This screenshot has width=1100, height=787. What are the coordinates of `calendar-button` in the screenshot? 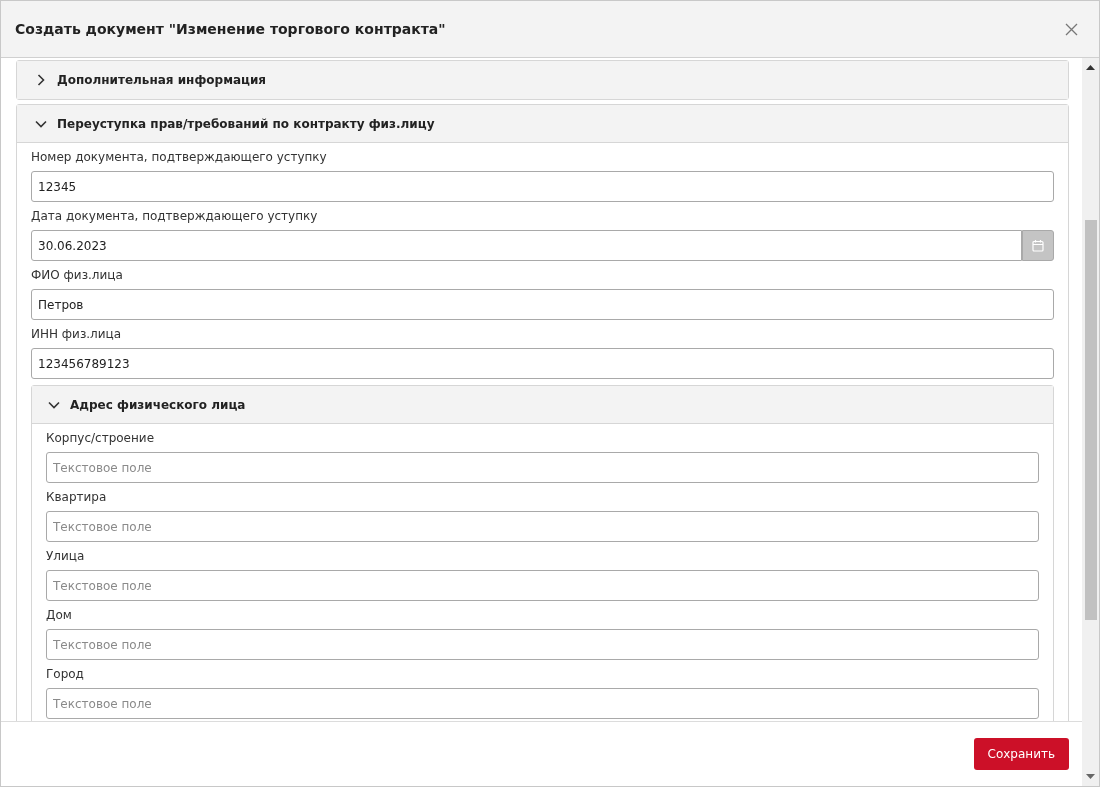 It's located at (1038, 245).